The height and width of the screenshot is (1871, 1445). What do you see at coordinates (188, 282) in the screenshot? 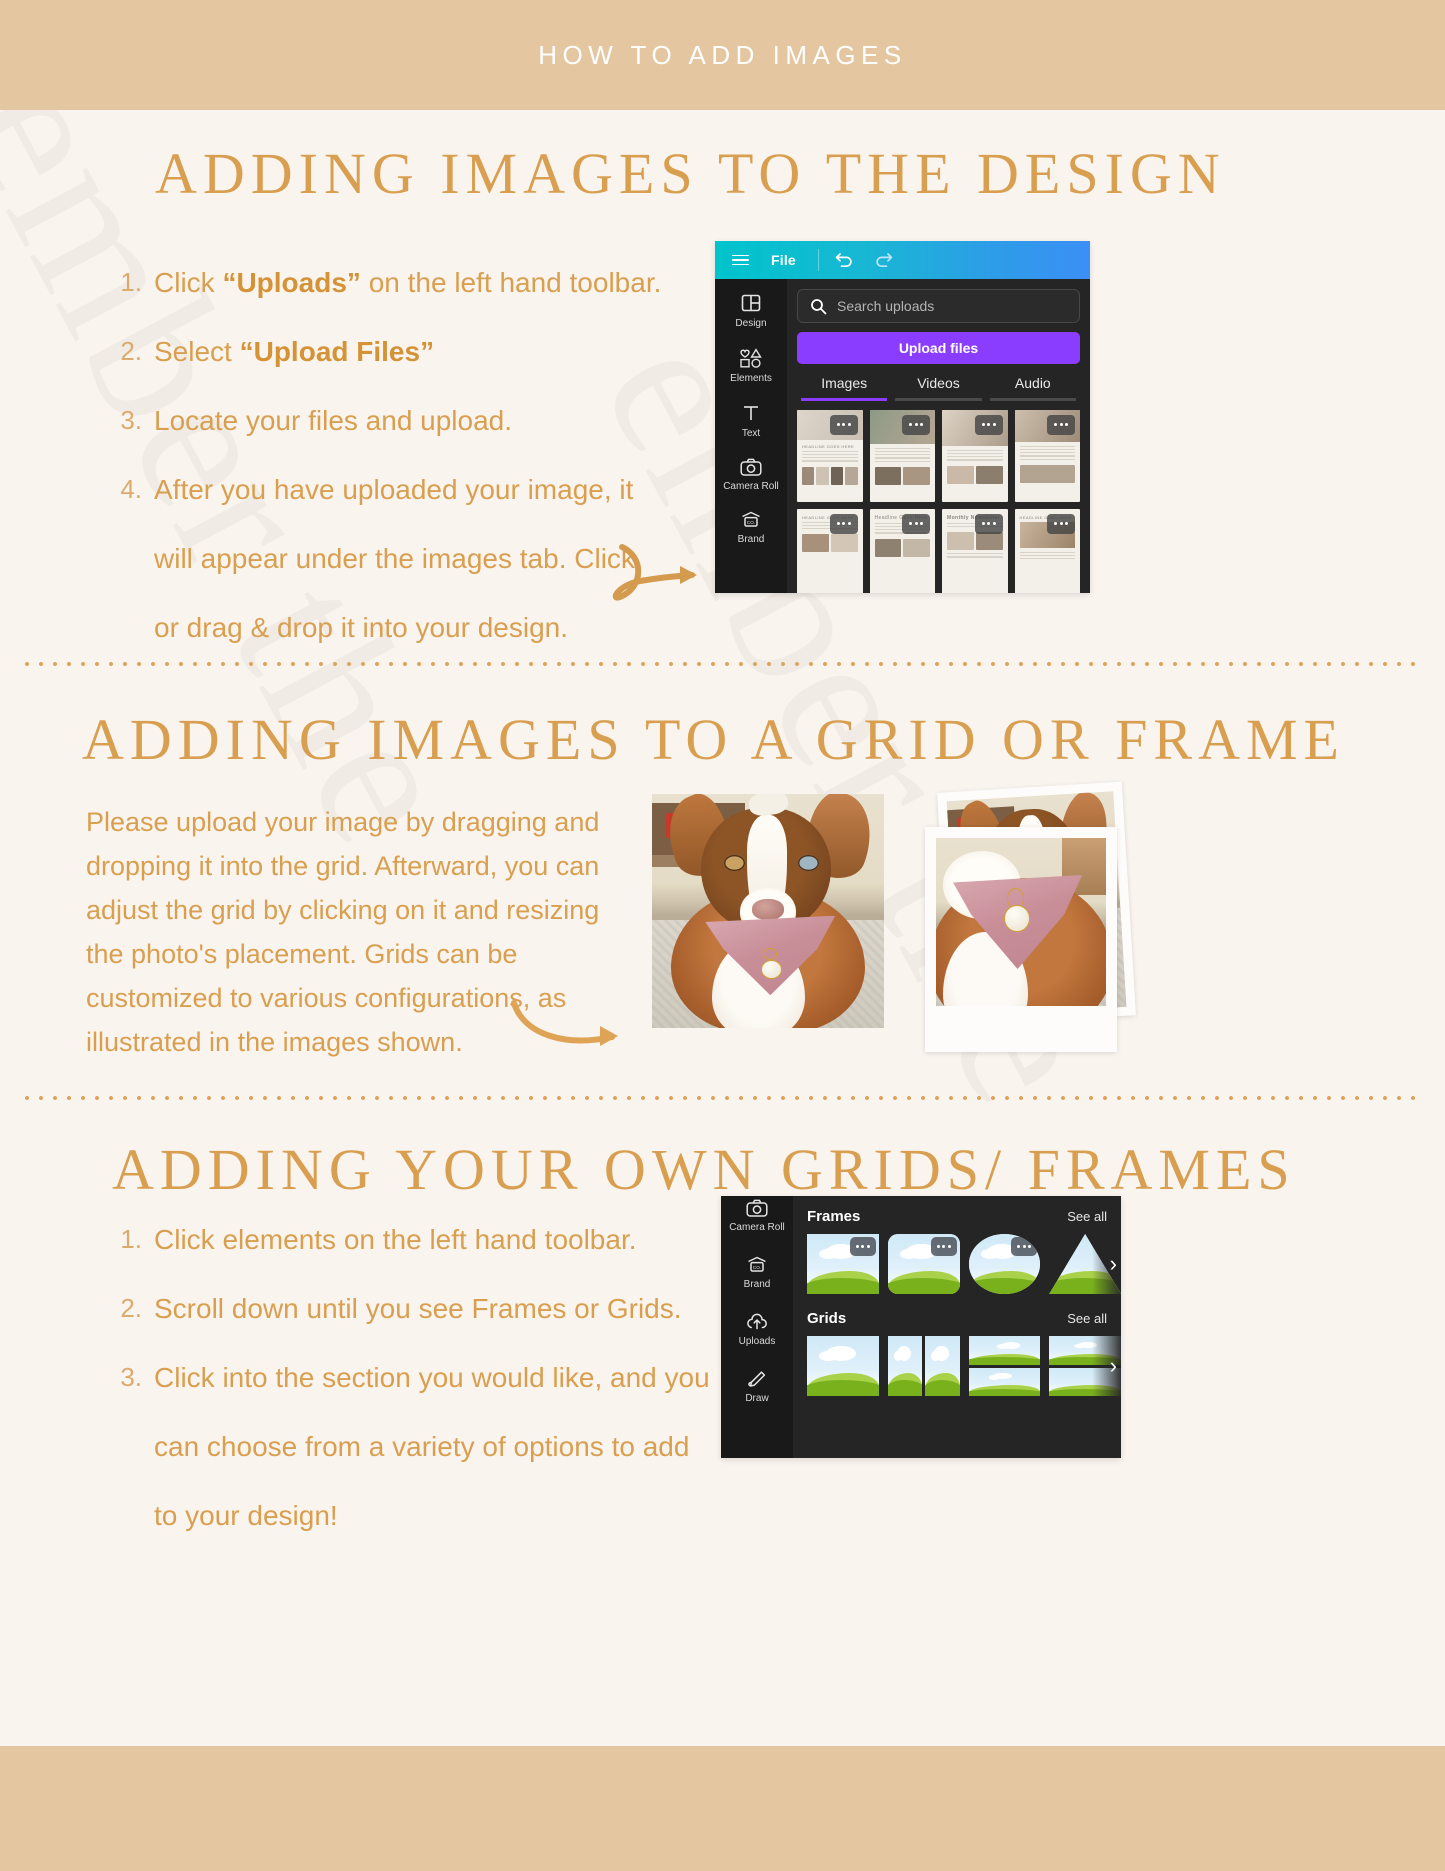
I see `step-text-before: Click` at bounding box center [188, 282].